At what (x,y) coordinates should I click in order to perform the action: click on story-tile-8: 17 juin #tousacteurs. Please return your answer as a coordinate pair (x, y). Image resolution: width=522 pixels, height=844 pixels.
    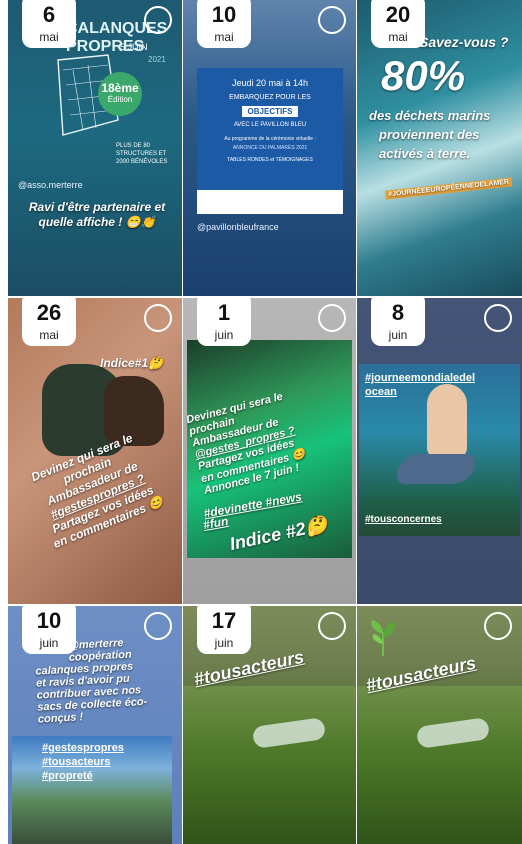
    Looking at the image, I should click on (269, 725).